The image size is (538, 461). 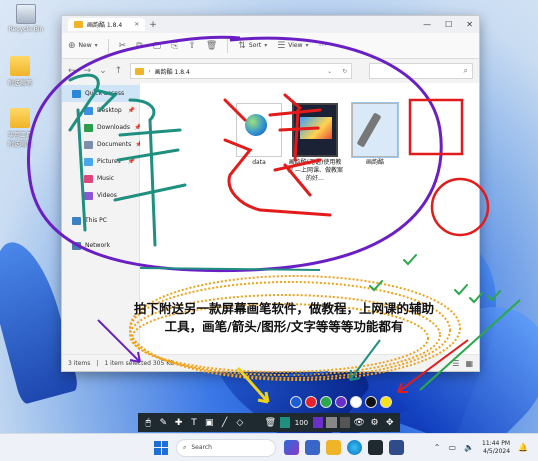 What do you see at coordinates (241, 71) in the screenshot?
I see `address-bar: › 画韵酷 1.8.4 ⌄ ↻` at bounding box center [241, 71].